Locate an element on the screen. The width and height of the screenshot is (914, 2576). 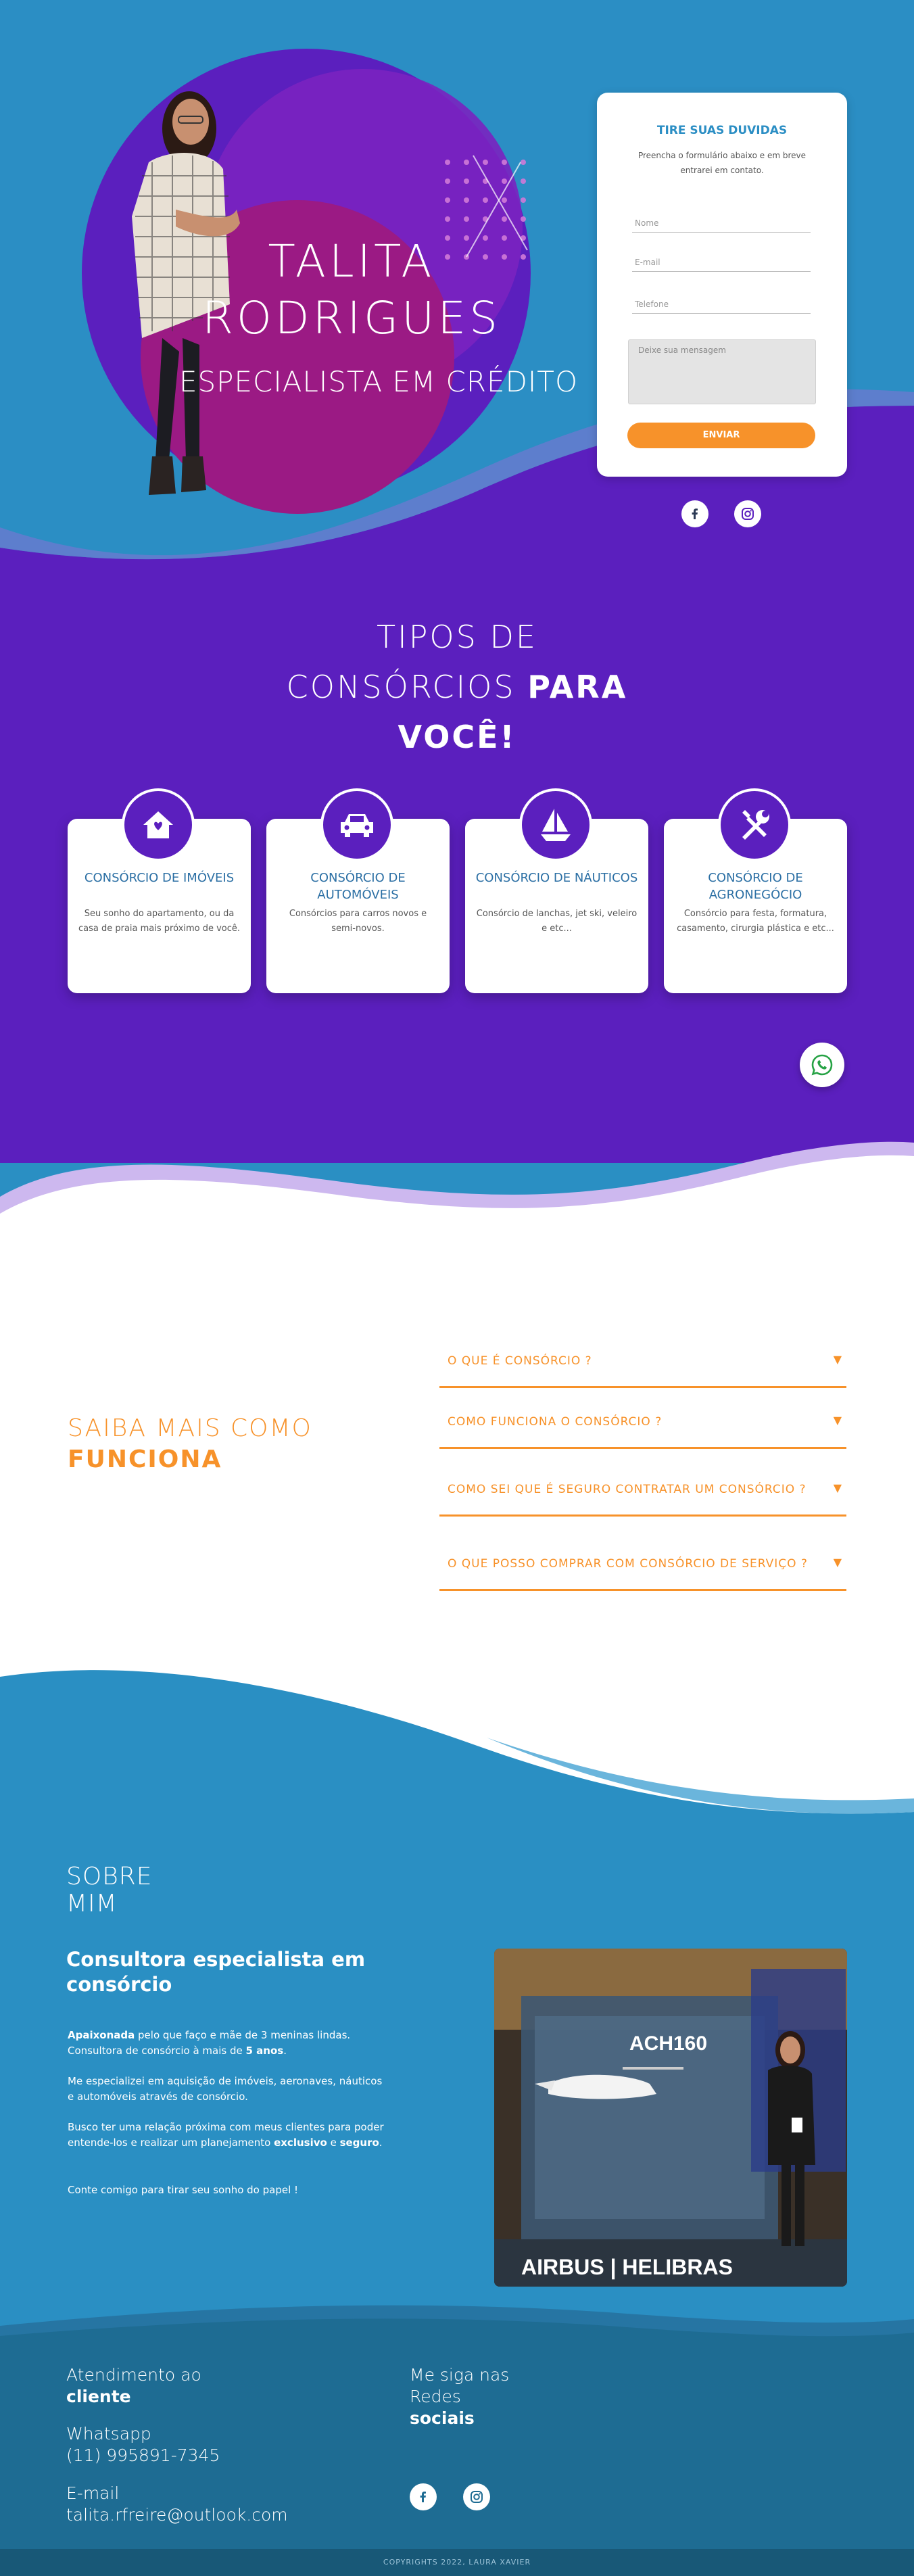
hero-title-last-name: RODRIGUES is located at coordinates (351, 318).